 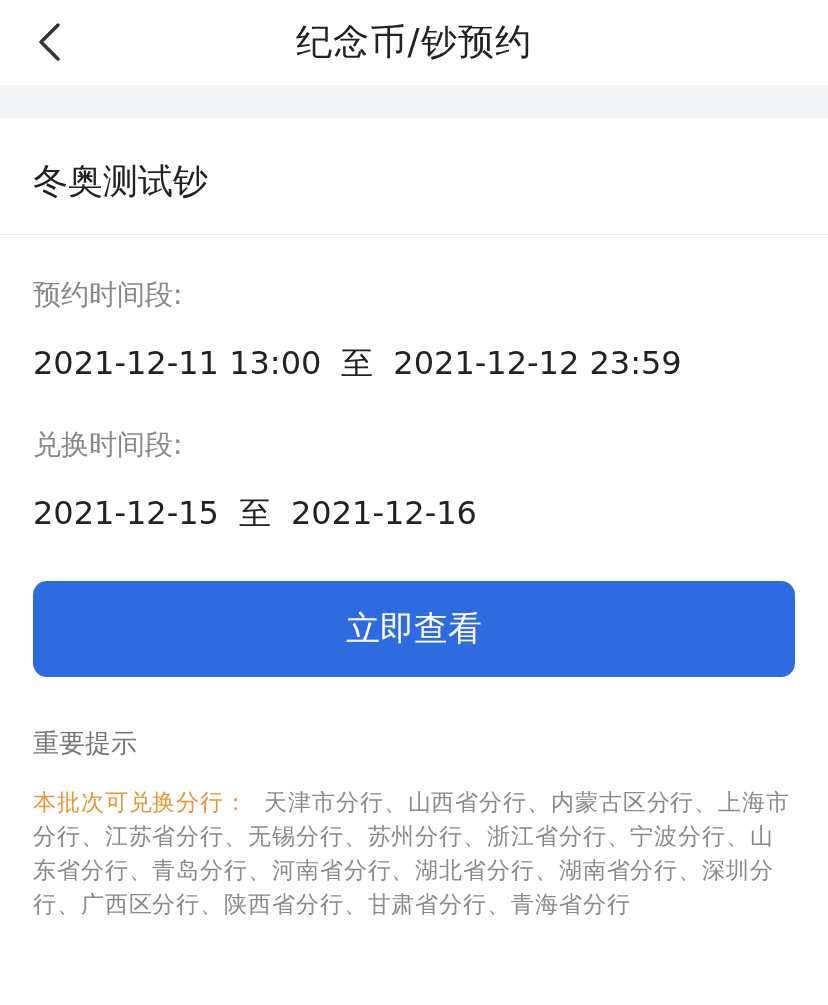 What do you see at coordinates (414, 42) in the screenshot?
I see `page-title: 纪念币/钞预约` at bounding box center [414, 42].